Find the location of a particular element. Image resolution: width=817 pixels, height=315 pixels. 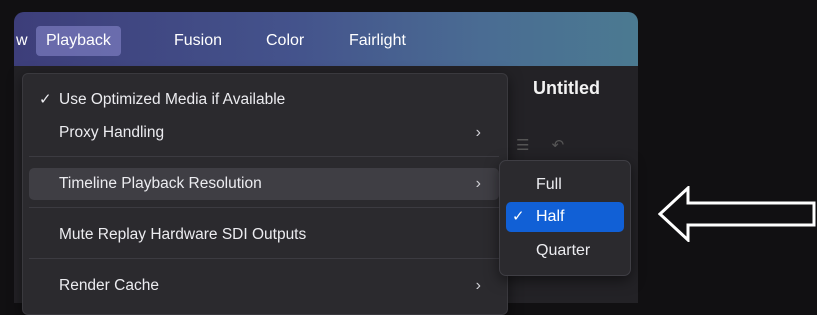

menu-option-timeline-playback-resolution: Timeline Playback Resolution › is located at coordinates (264, 184).